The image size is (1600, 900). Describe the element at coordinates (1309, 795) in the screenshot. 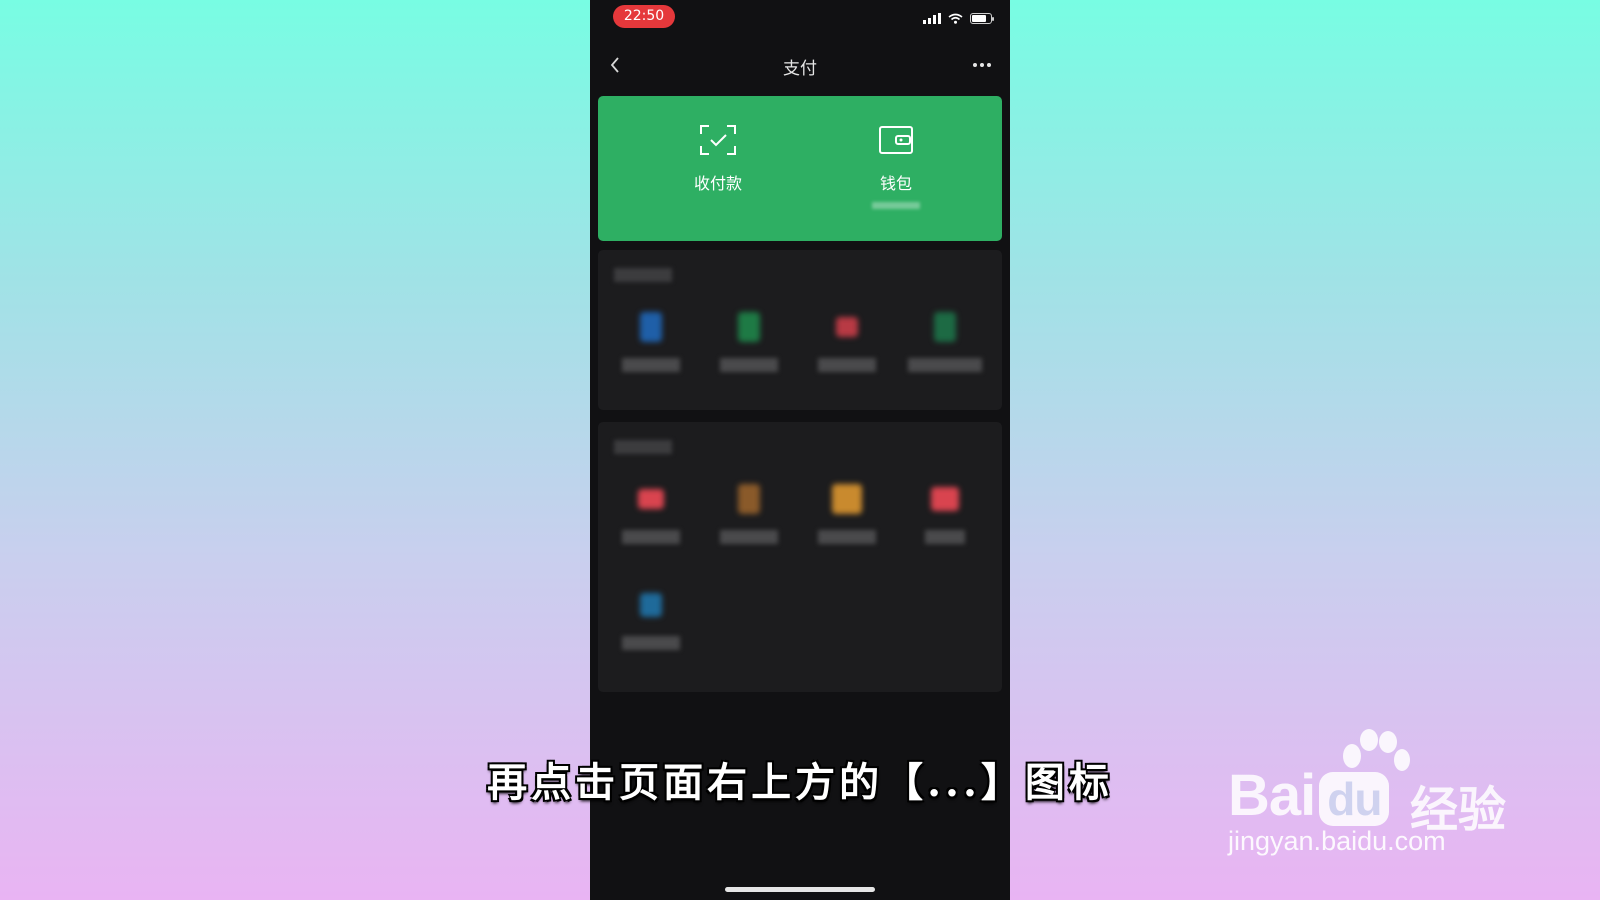

I see `baidu-logo-text: Bai du` at that location.